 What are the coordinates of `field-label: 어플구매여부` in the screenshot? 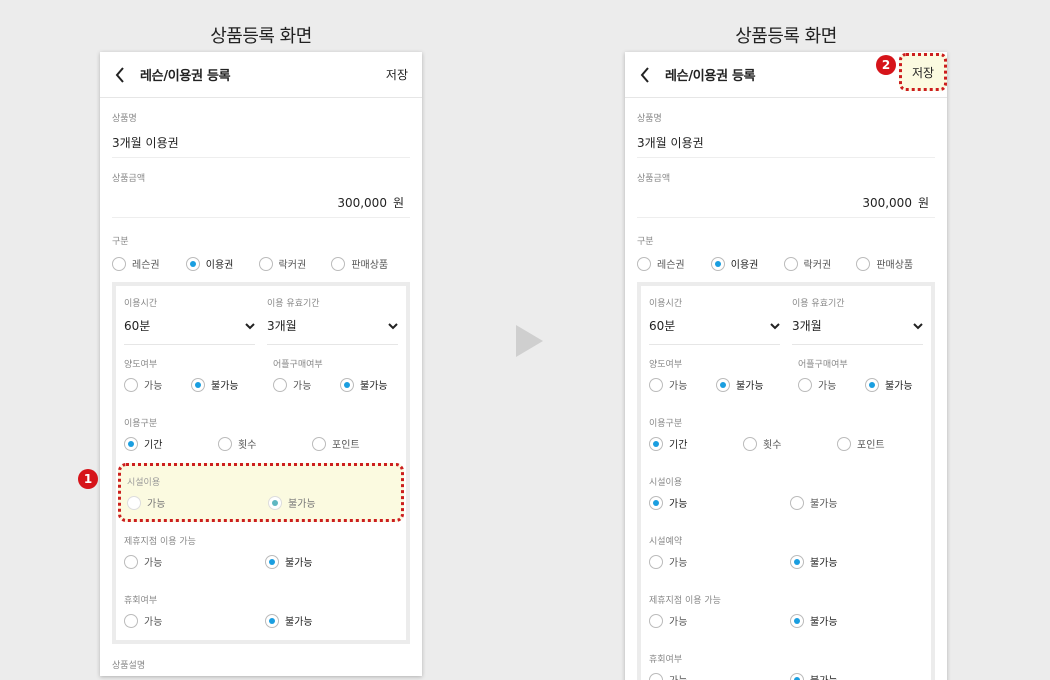 It's located at (298, 365).